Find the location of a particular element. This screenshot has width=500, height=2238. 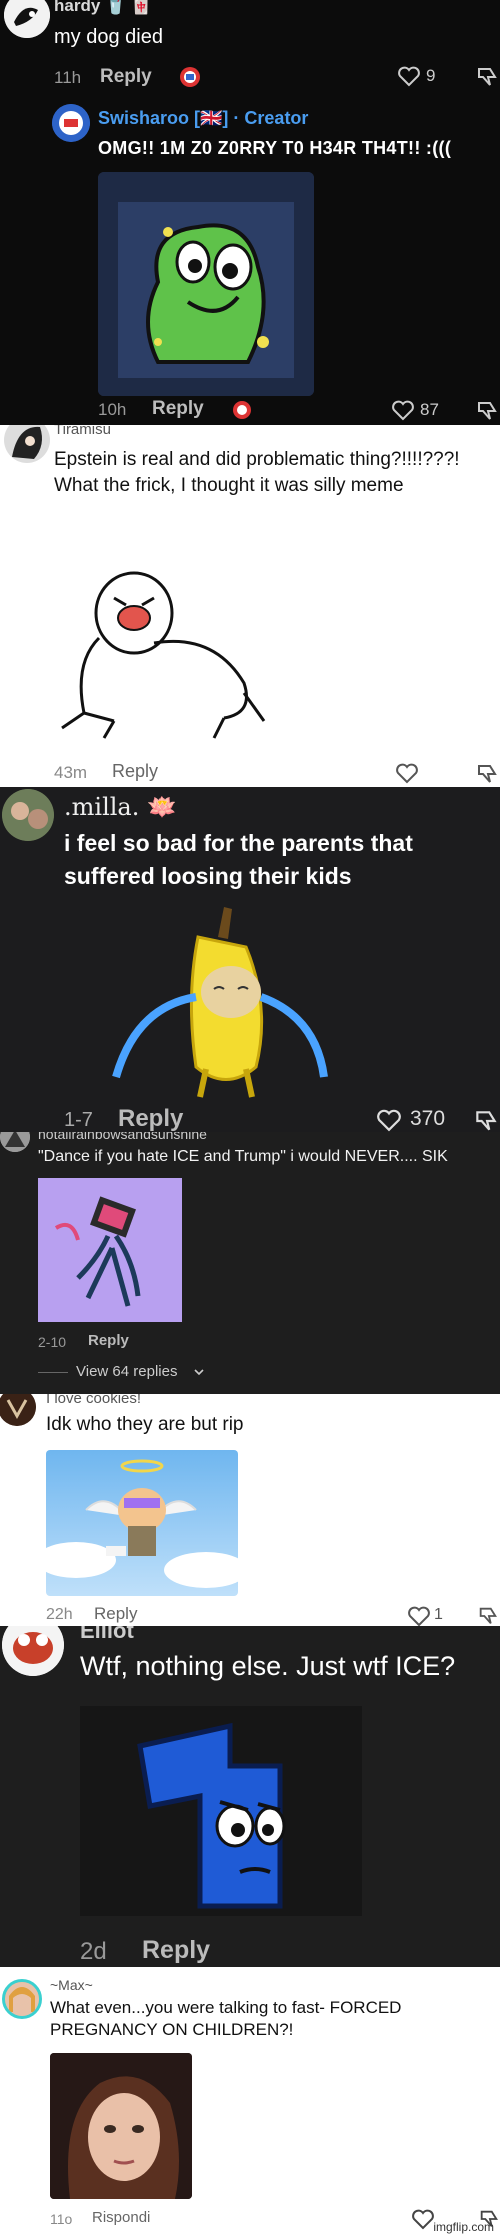

timestamp: 22h is located at coordinates (59, 1614).